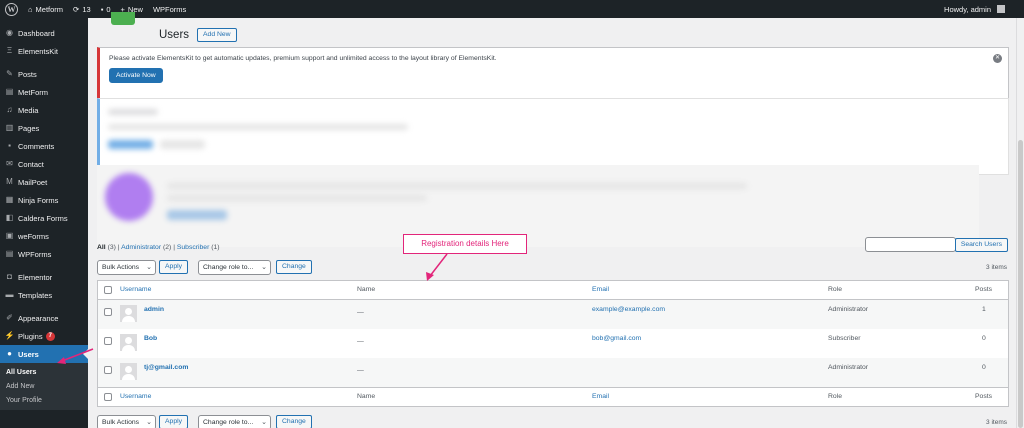 Image resolution: width=1024 pixels, height=428 pixels. What do you see at coordinates (910, 244) in the screenshot?
I see `search-users-input` at bounding box center [910, 244].